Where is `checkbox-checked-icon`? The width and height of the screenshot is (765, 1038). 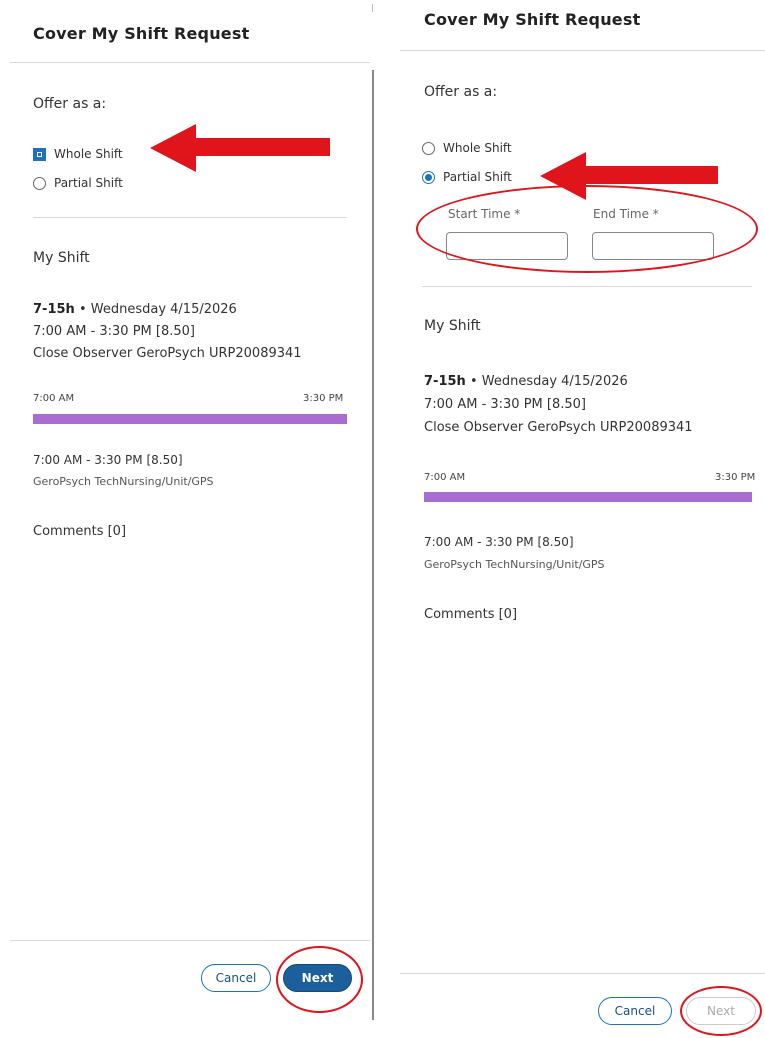
checkbox-checked-icon is located at coordinates (39, 154).